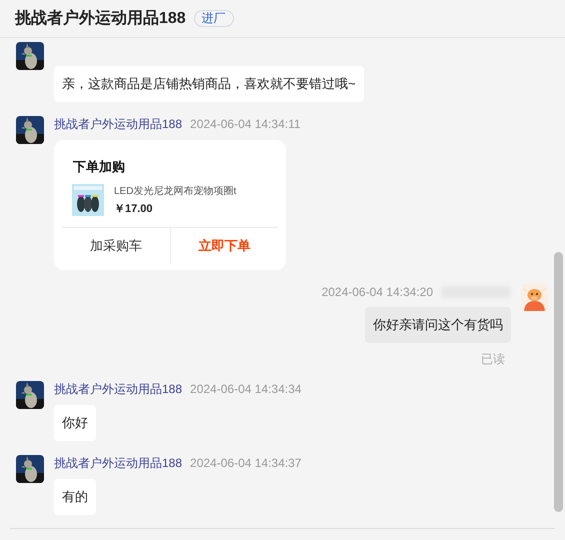 The image size is (565, 540). What do you see at coordinates (246, 463) in the screenshot?
I see `message-time: 2024-06-04 14:34:37` at bounding box center [246, 463].